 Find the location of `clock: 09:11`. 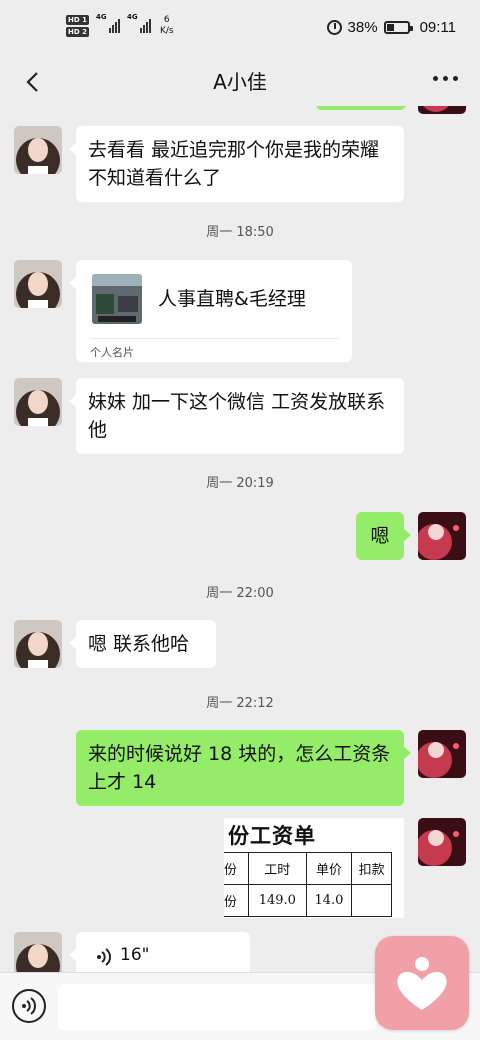

clock: 09:11 is located at coordinates (437, 27).